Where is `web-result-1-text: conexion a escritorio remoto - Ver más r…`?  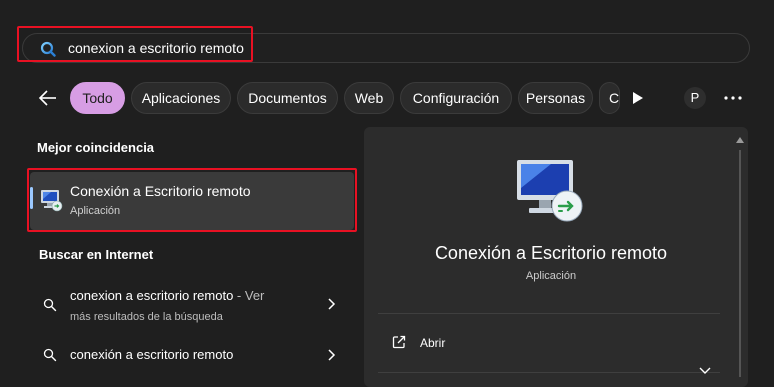 web-result-1-text: conexion a escritorio remoto - Ver más r… is located at coordinates (185, 306).